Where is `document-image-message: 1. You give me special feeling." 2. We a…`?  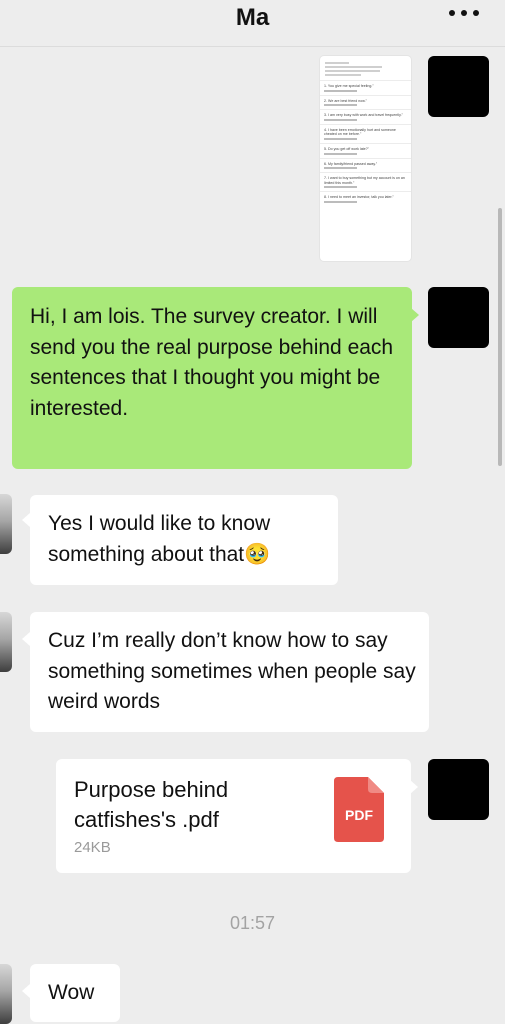 document-image-message: 1. You give me special feeling." 2. We a… is located at coordinates (365, 158).